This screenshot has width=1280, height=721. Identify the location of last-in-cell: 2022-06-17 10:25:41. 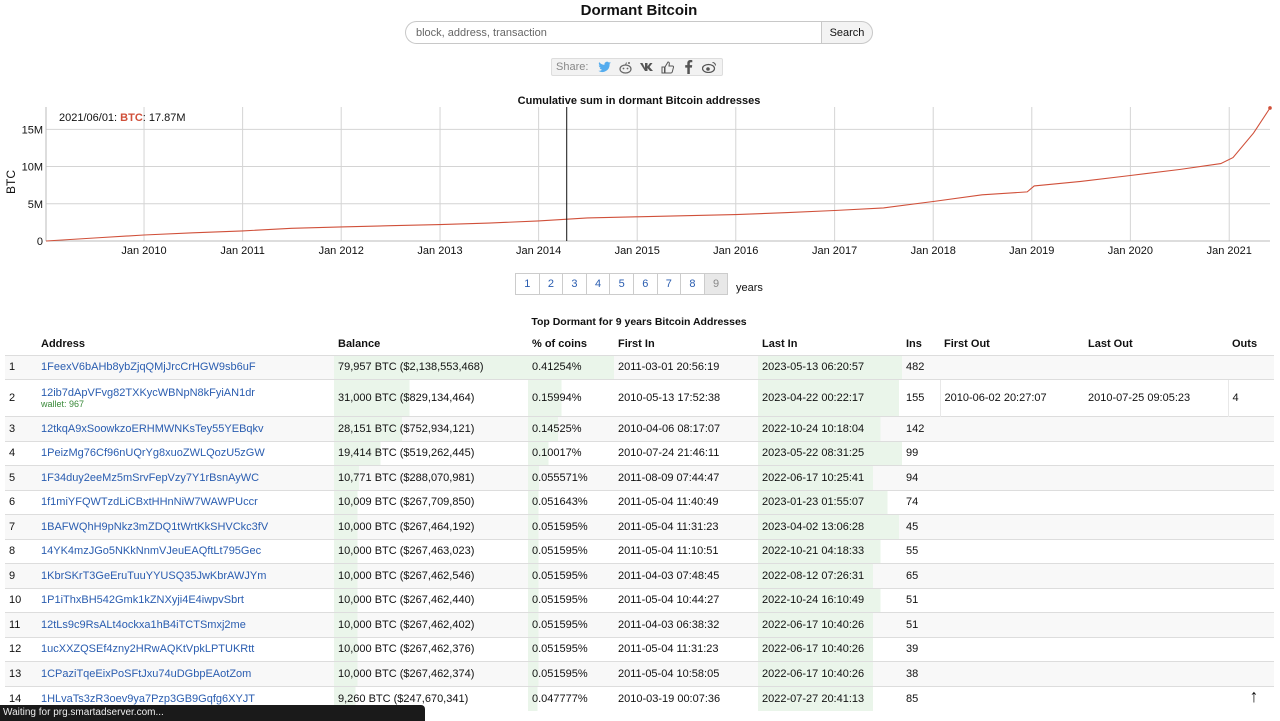
(830, 477).